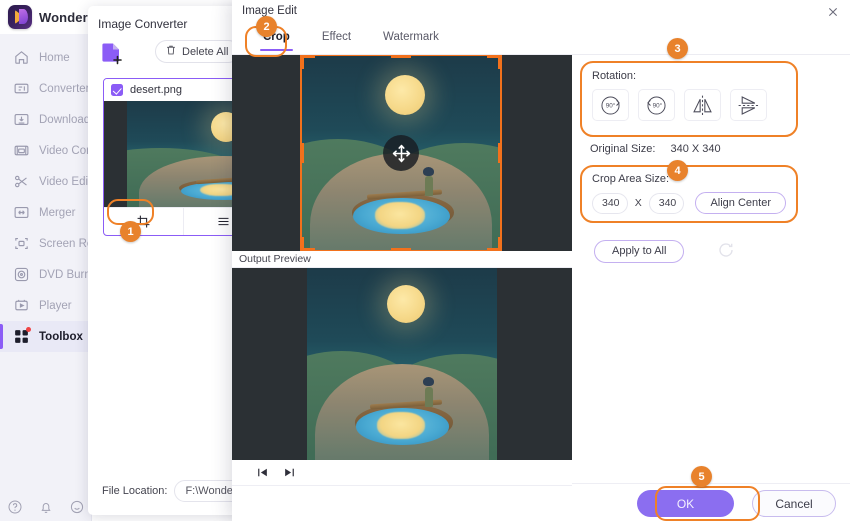  What do you see at coordinates (794, 503) in the screenshot?
I see `cancel-button: Cancel` at bounding box center [794, 503].